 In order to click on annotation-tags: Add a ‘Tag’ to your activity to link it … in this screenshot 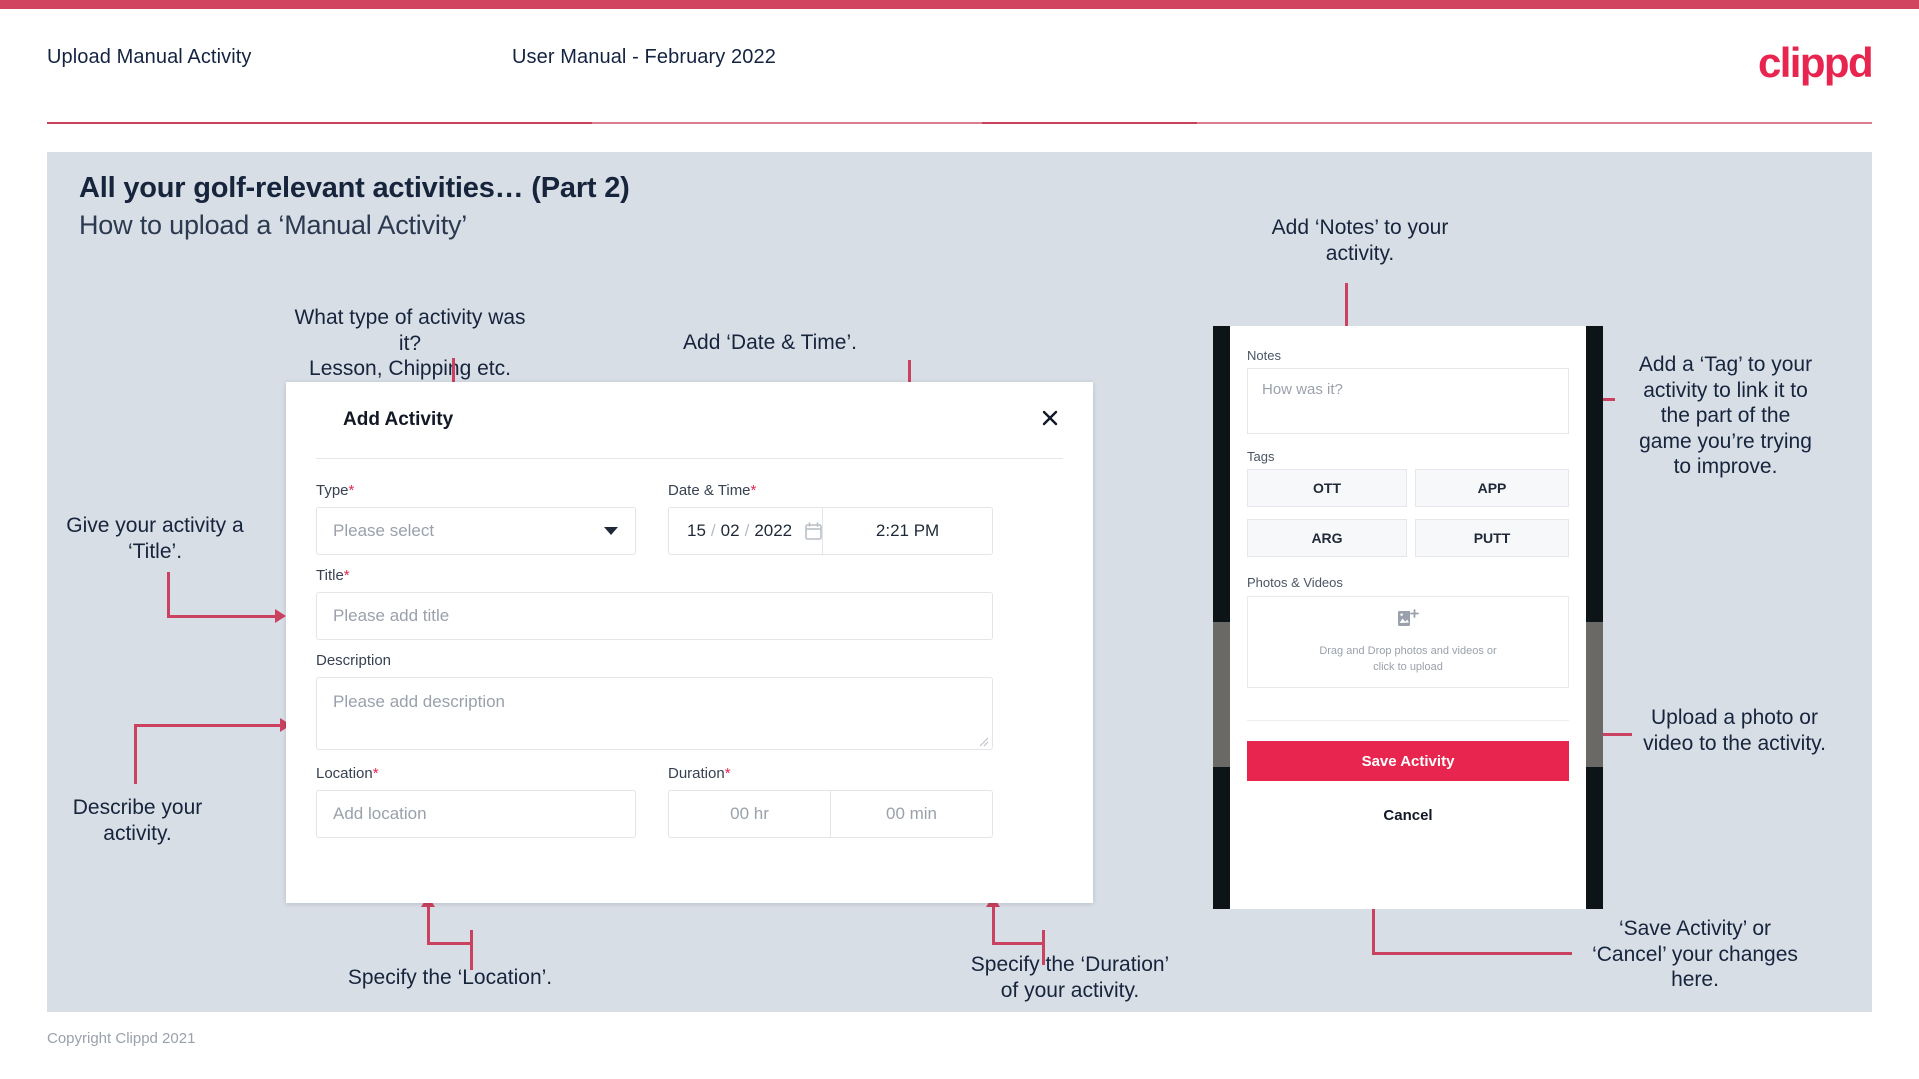, I will do `click(1725, 416)`.